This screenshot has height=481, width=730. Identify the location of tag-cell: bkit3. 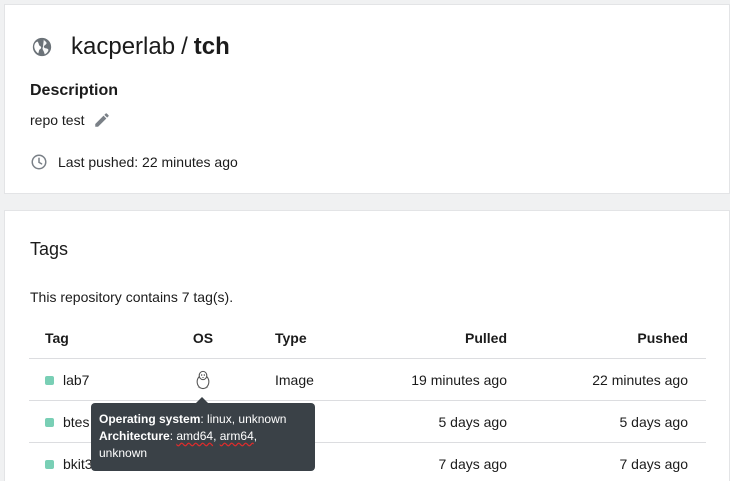
(69, 462).